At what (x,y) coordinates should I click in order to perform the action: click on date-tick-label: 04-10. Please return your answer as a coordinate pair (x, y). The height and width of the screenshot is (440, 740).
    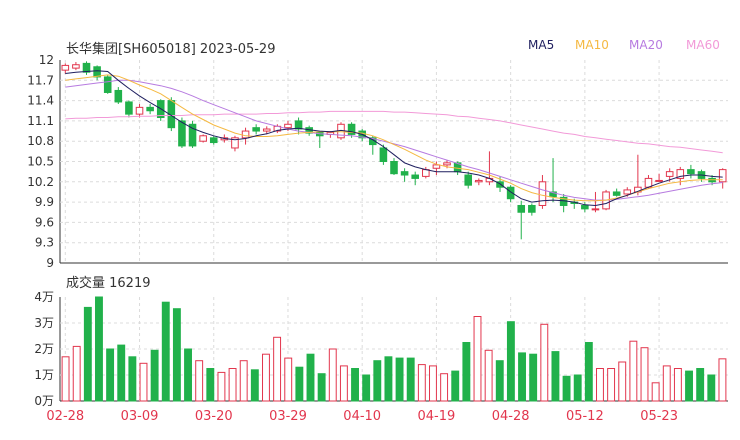
    Looking at the image, I should click on (362, 416).